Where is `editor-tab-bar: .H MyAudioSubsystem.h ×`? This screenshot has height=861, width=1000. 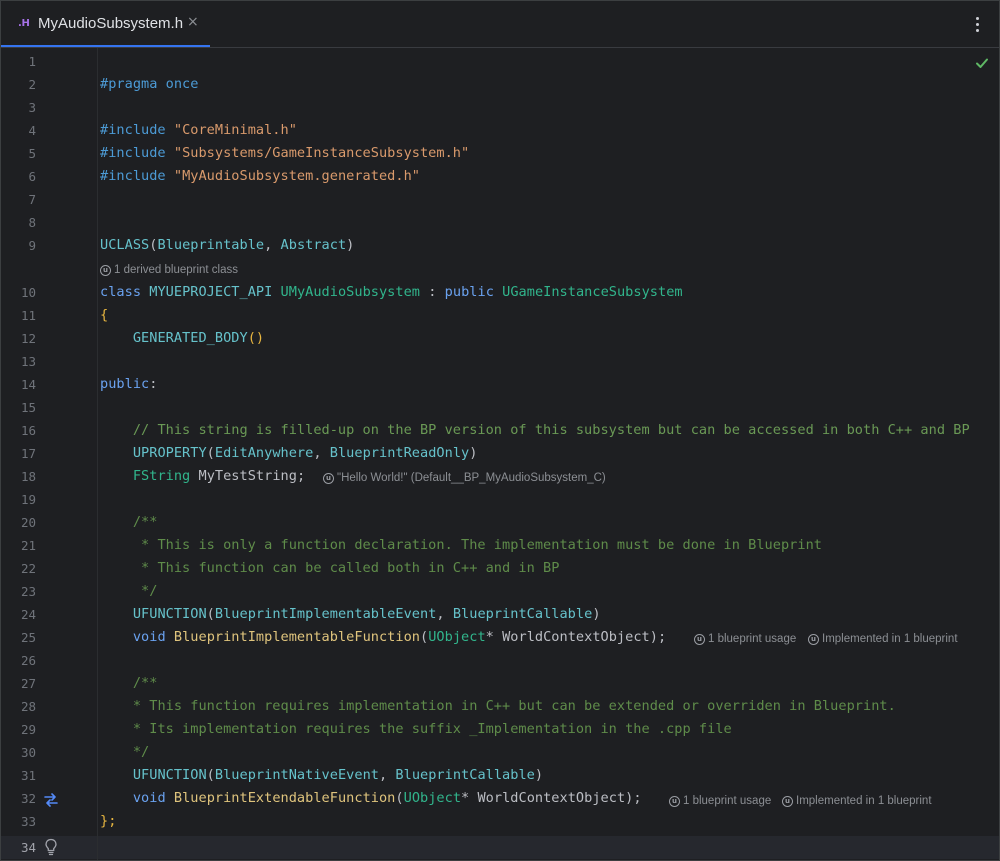 editor-tab-bar: .H MyAudioSubsystem.h × is located at coordinates (500, 24).